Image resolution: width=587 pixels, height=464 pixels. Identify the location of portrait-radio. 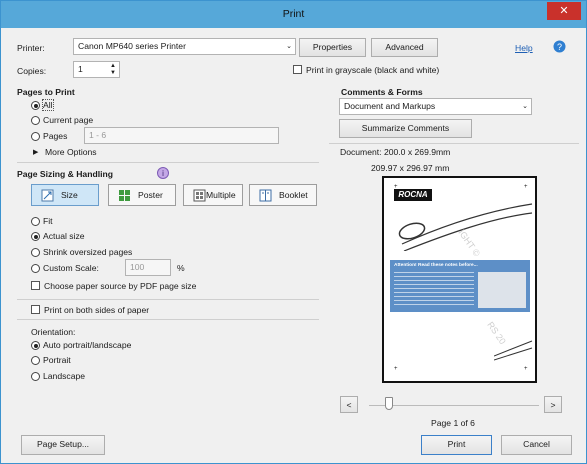
(35, 360).